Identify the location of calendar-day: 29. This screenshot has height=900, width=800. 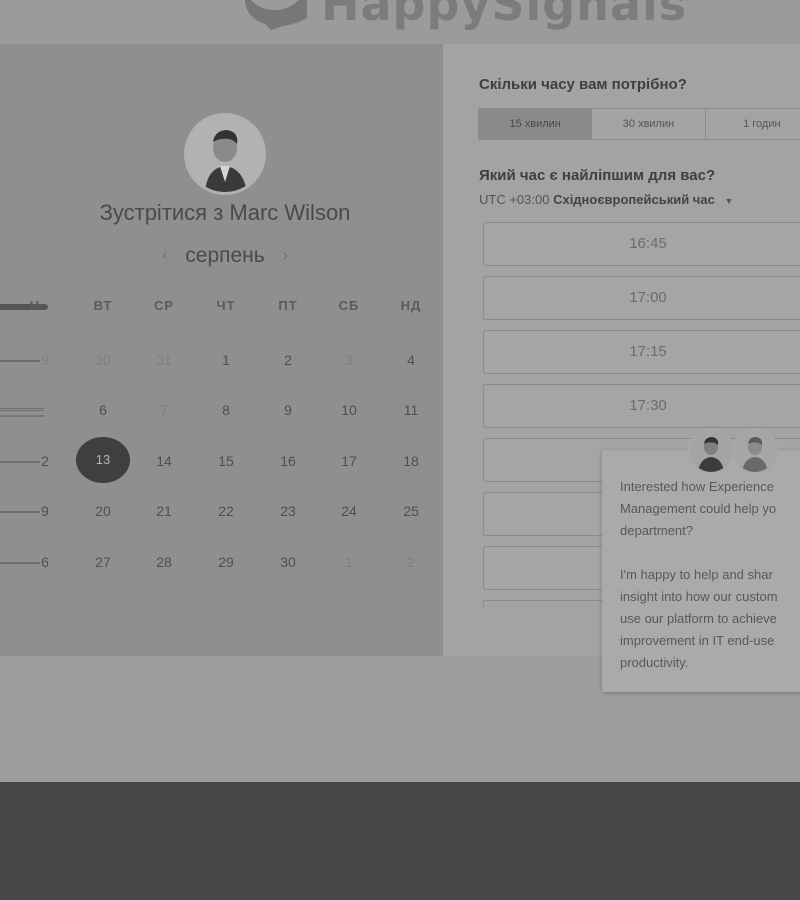
(226, 562).